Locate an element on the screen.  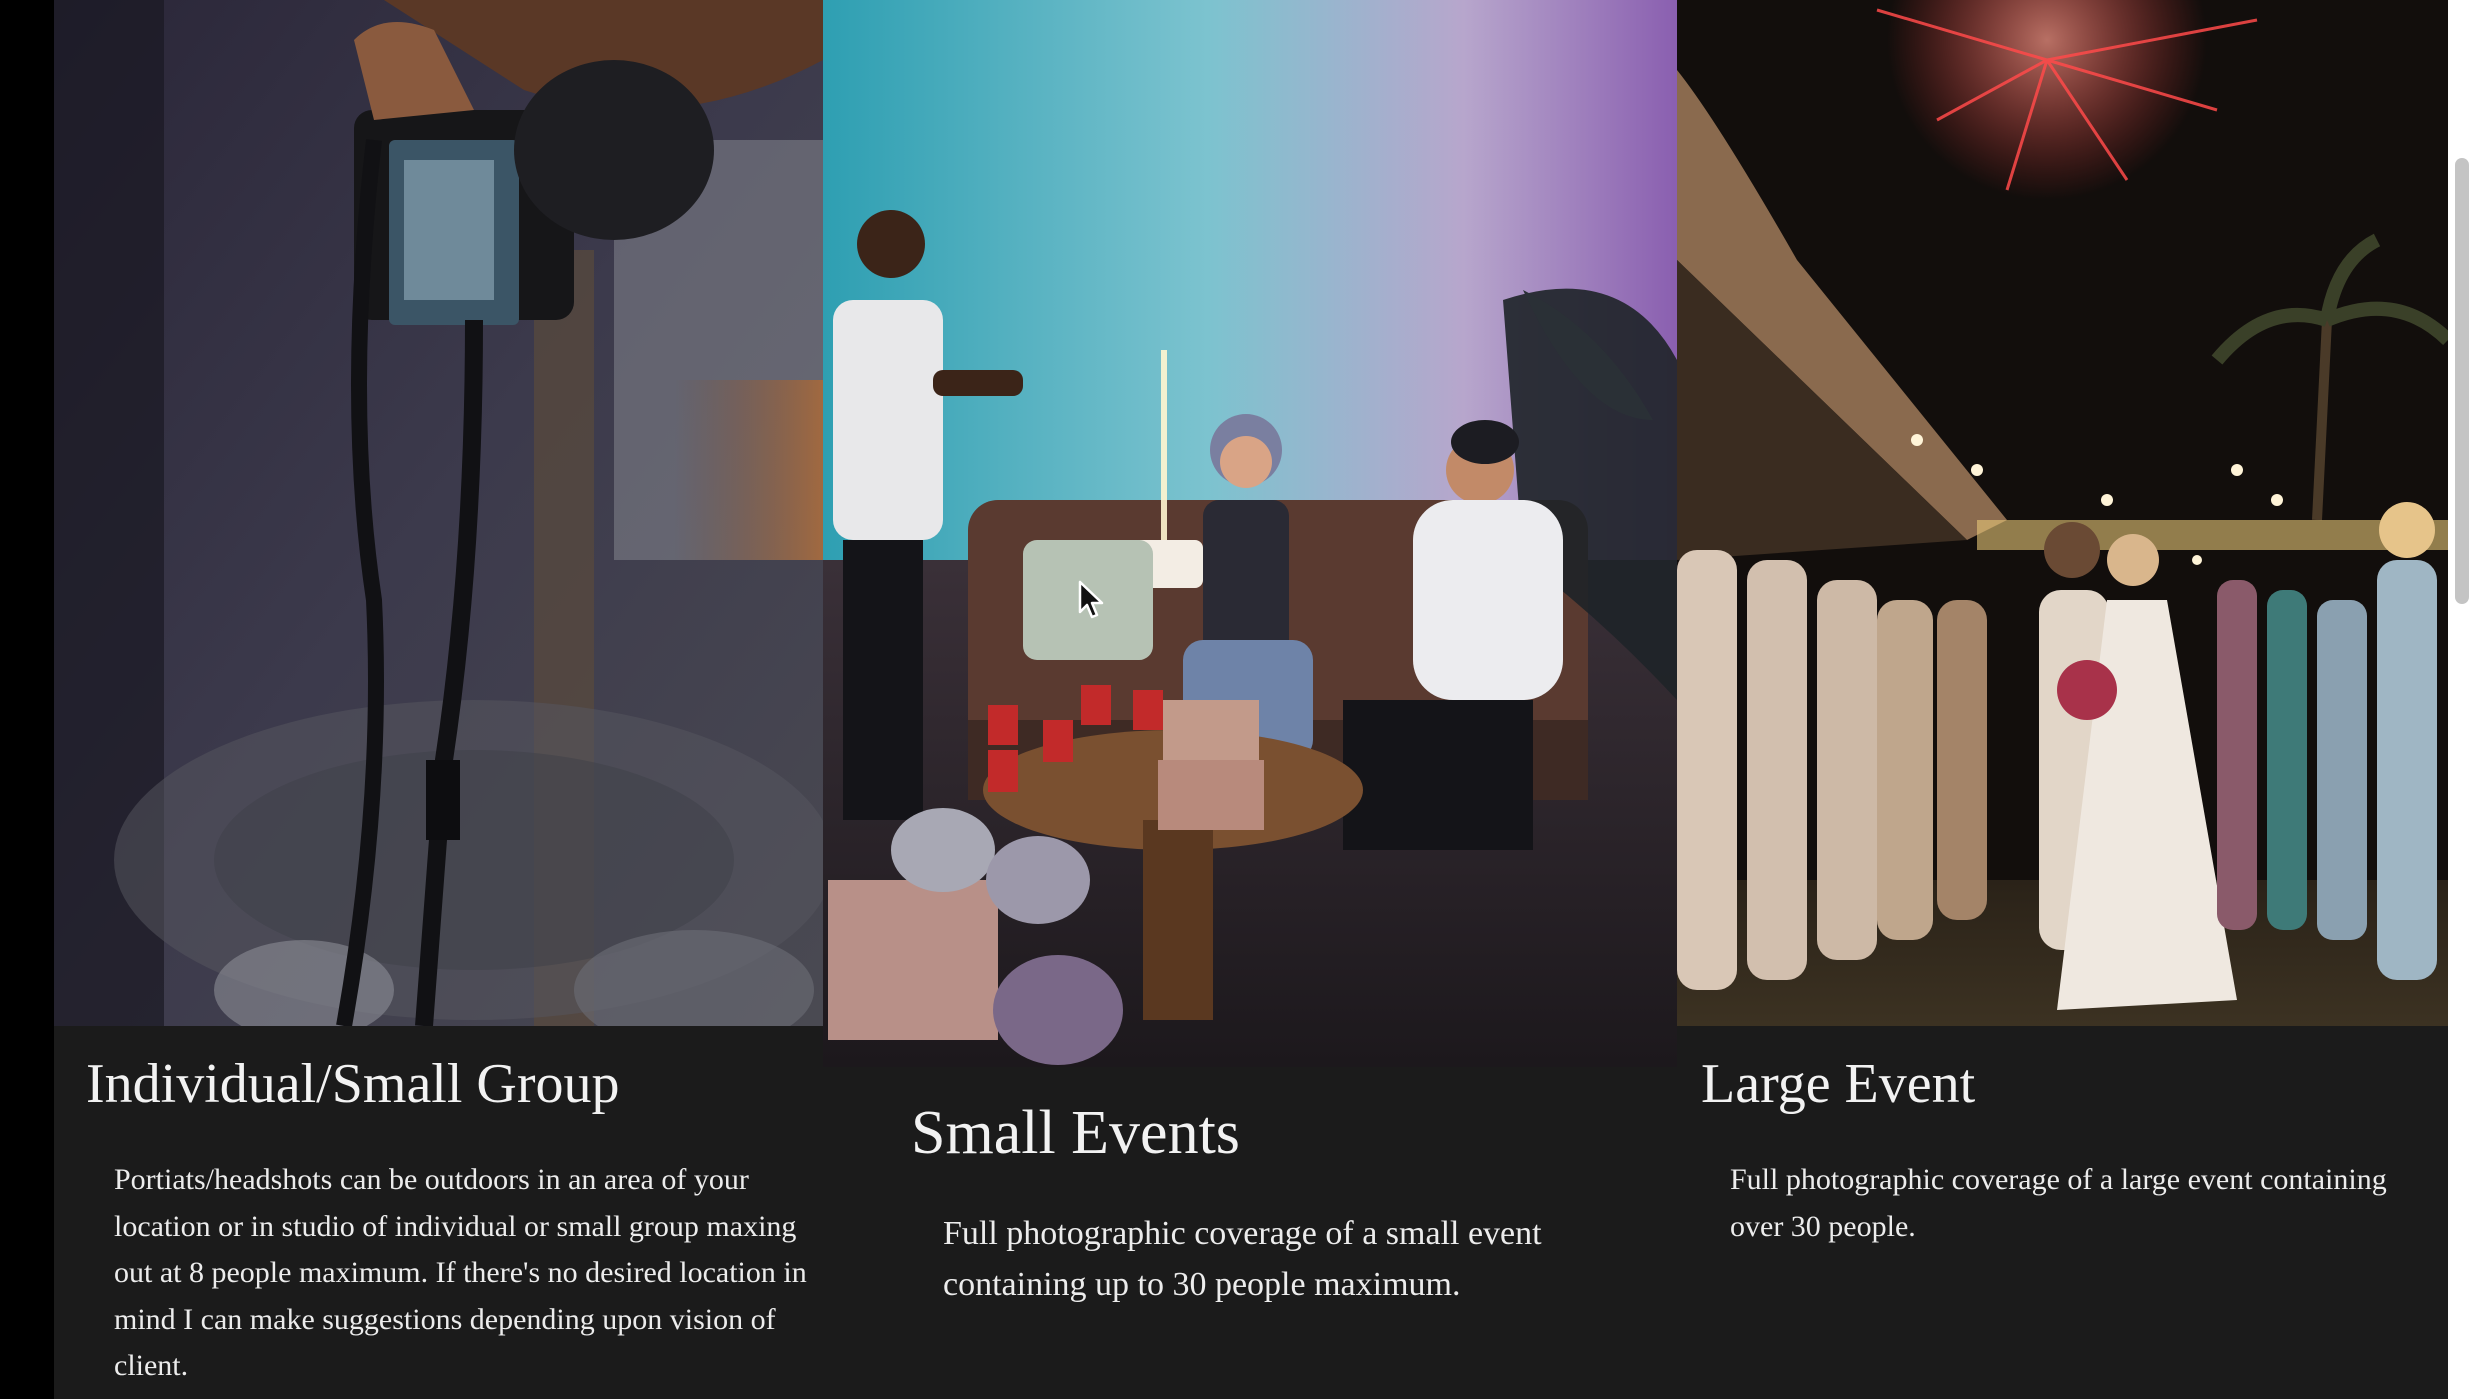
service-title: Small Events is located at coordinates (1075, 1133).